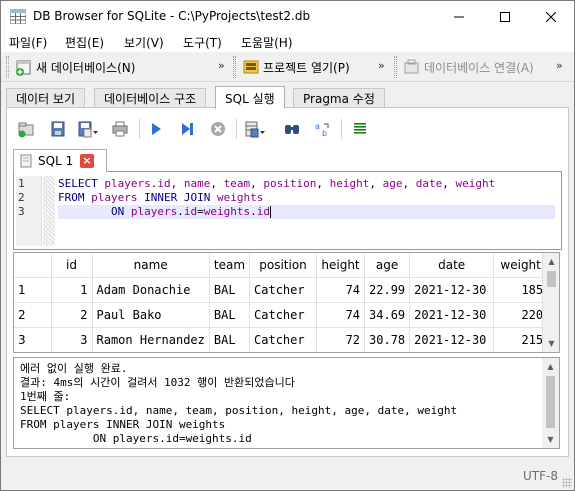 This screenshot has width=575, height=491. Describe the element at coordinates (296, 67) in the screenshot. I see `open-project-button: 프로젝트 열기(P)` at that location.